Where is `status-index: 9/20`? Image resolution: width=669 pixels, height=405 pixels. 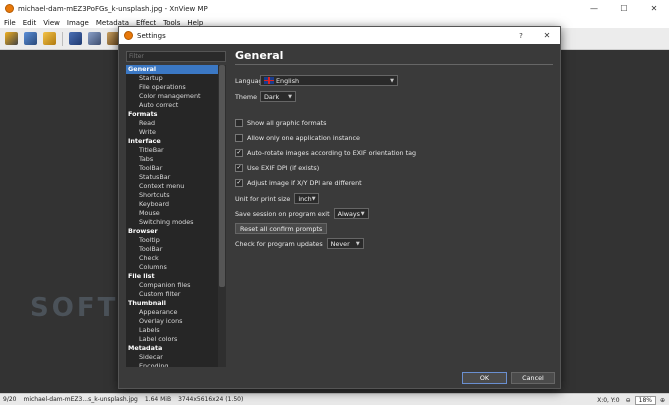
status-index: 9/20 is located at coordinates (10, 399).